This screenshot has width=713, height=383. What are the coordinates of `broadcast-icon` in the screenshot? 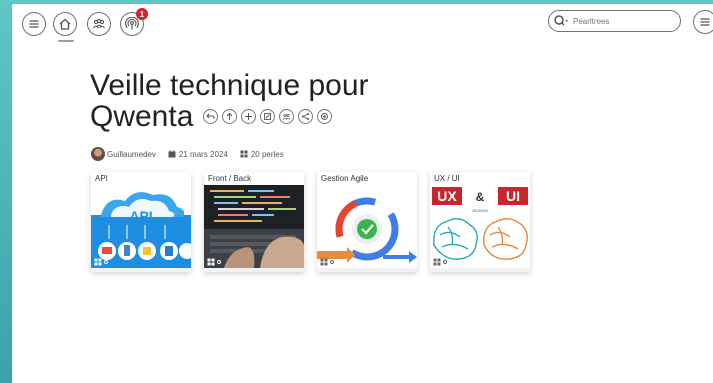 It's located at (132, 23).